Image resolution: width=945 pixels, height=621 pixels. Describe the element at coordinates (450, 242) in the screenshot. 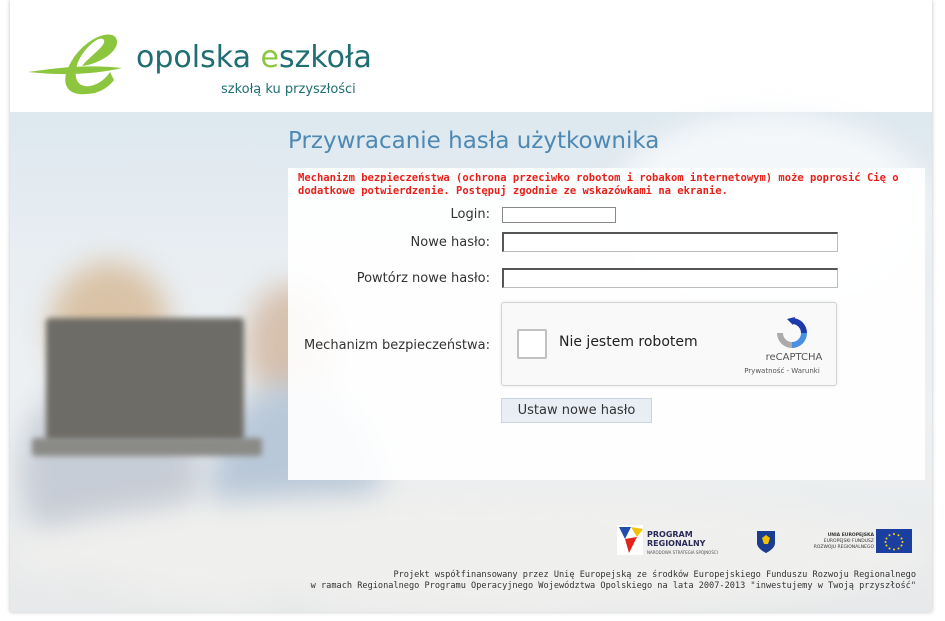

I see `new-password-label: Nowe hasło:` at that location.